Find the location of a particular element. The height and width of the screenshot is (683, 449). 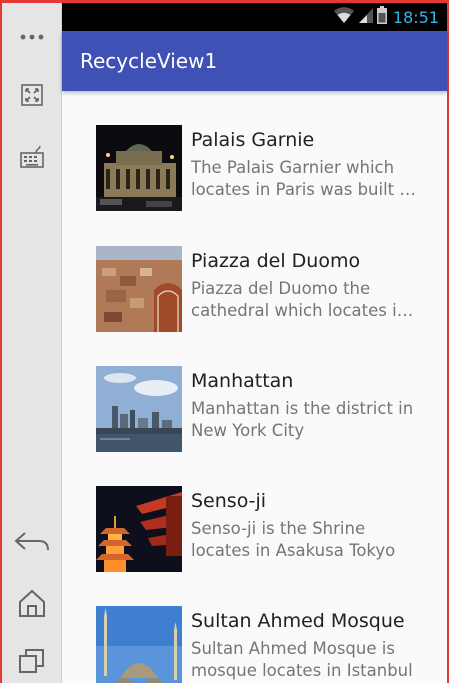

app-bar: RecycleView1 is located at coordinates (254, 61).